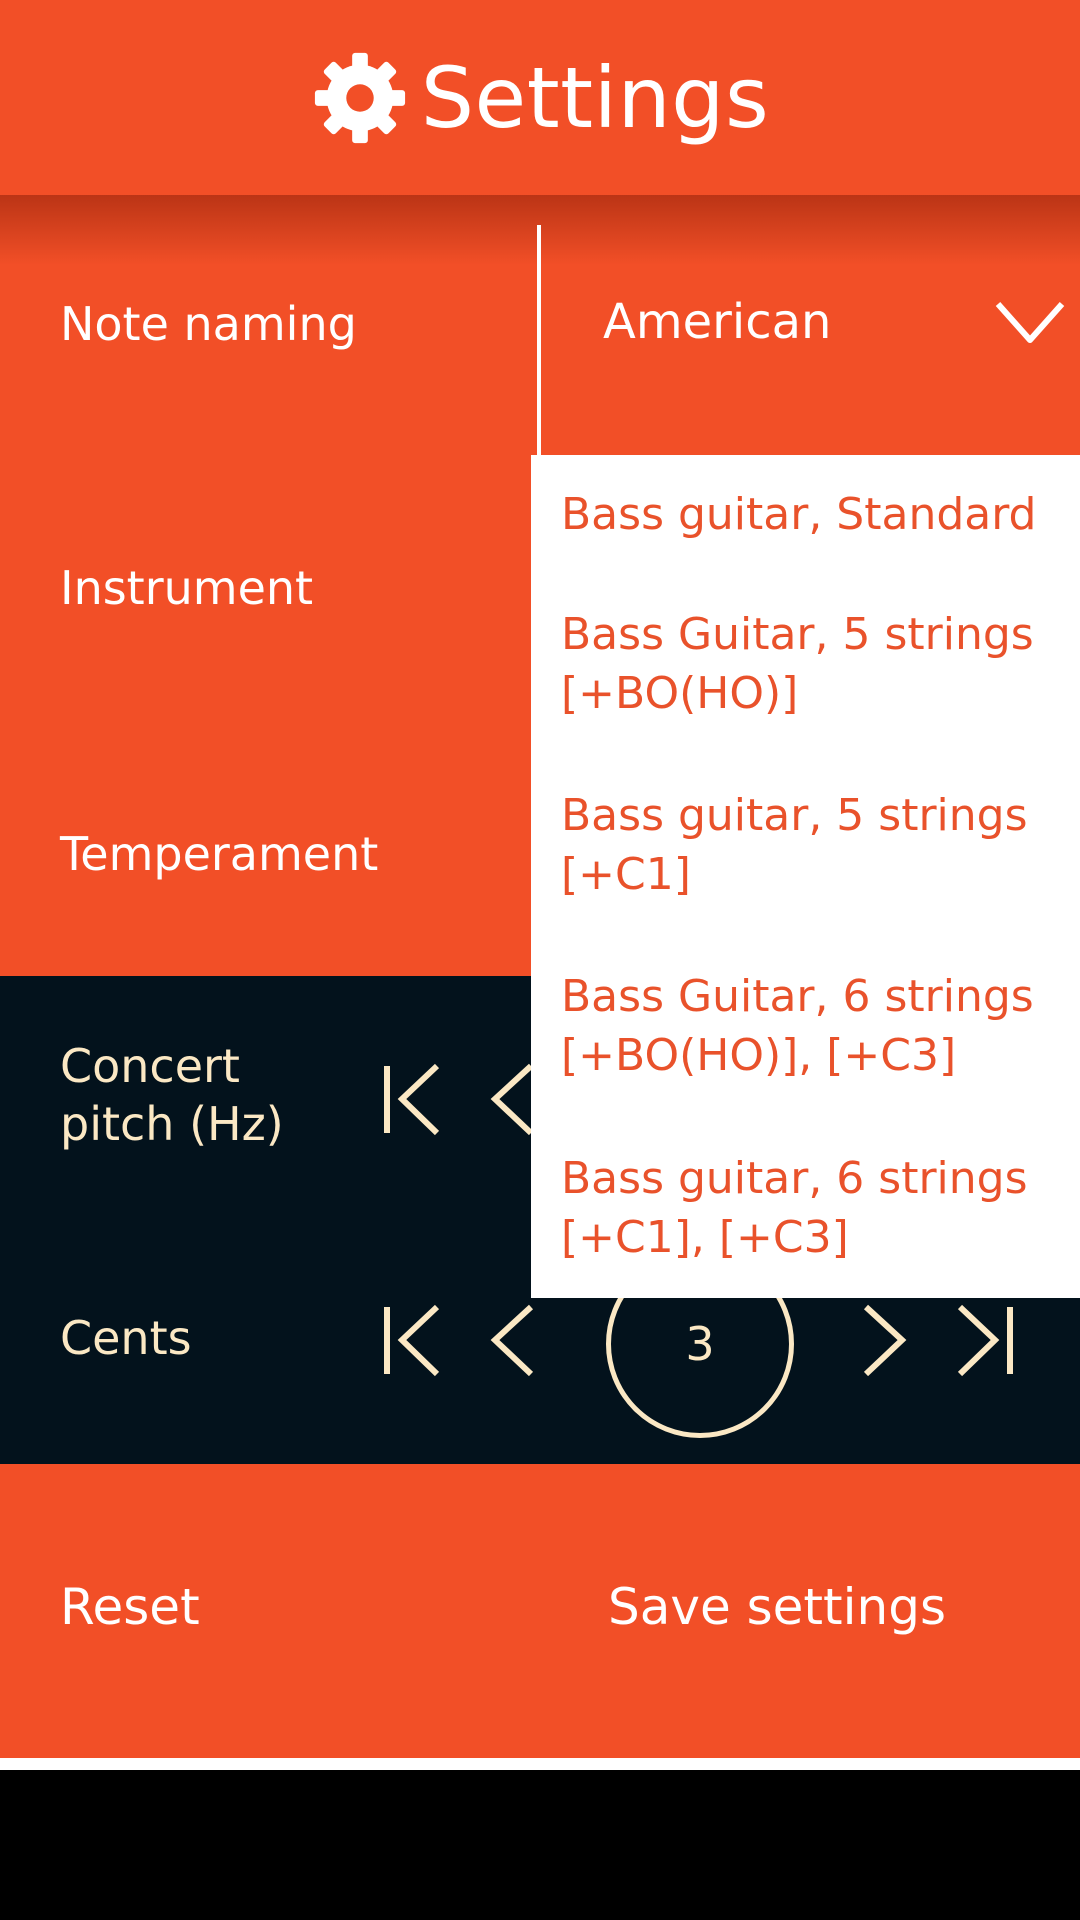 The height and width of the screenshot is (1920, 1080). Describe the element at coordinates (816, 664) in the screenshot. I see `dropdown-item: Bass Guitar, 5 strings [+BO(HO)]` at that location.